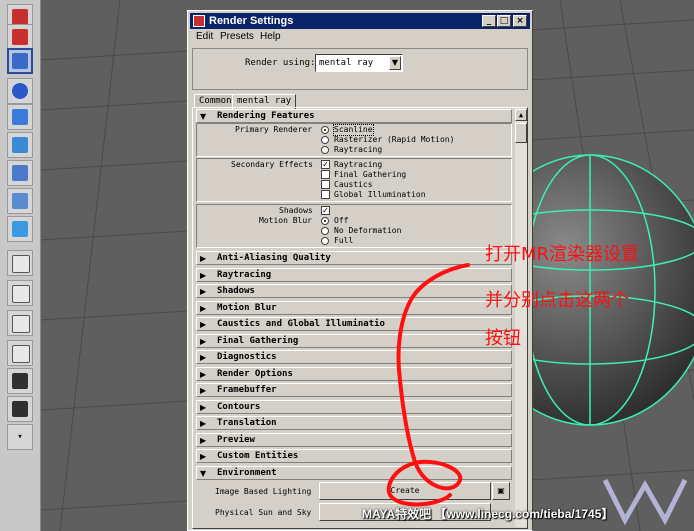  Describe the element at coordinates (358, 150) in the screenshot. I see `raytracing-label: Raytracing` at that location.